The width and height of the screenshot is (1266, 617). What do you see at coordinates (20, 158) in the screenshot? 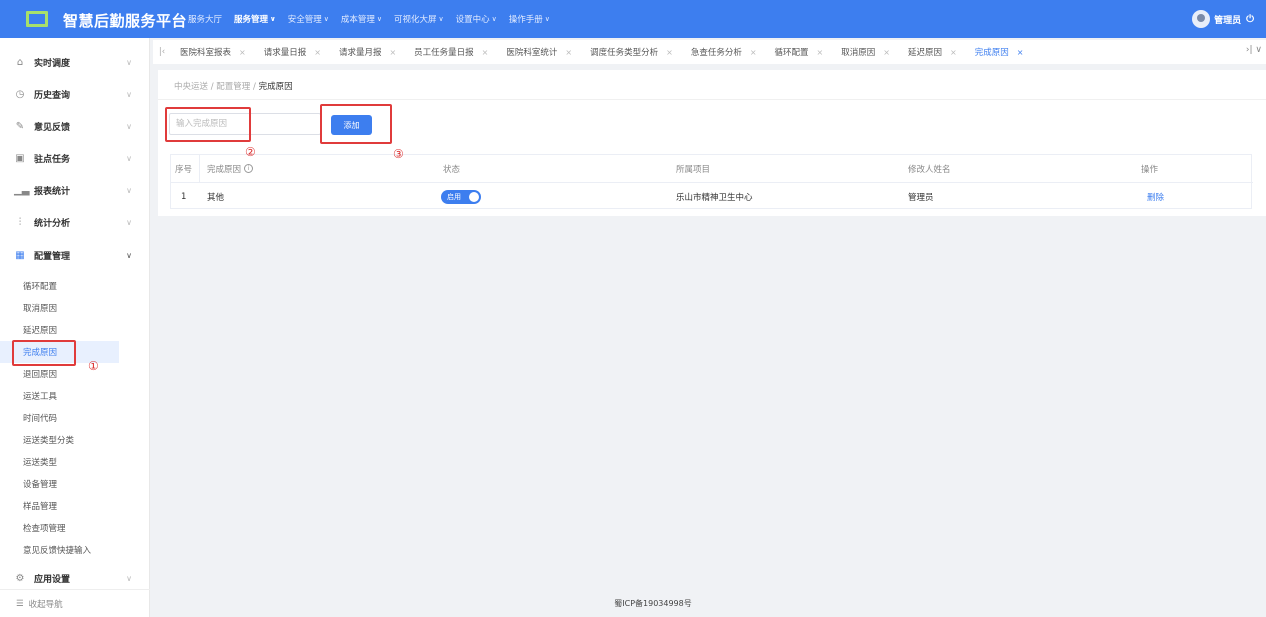
I see `calendar-icon: ▣` at bounding box center [20, 158].